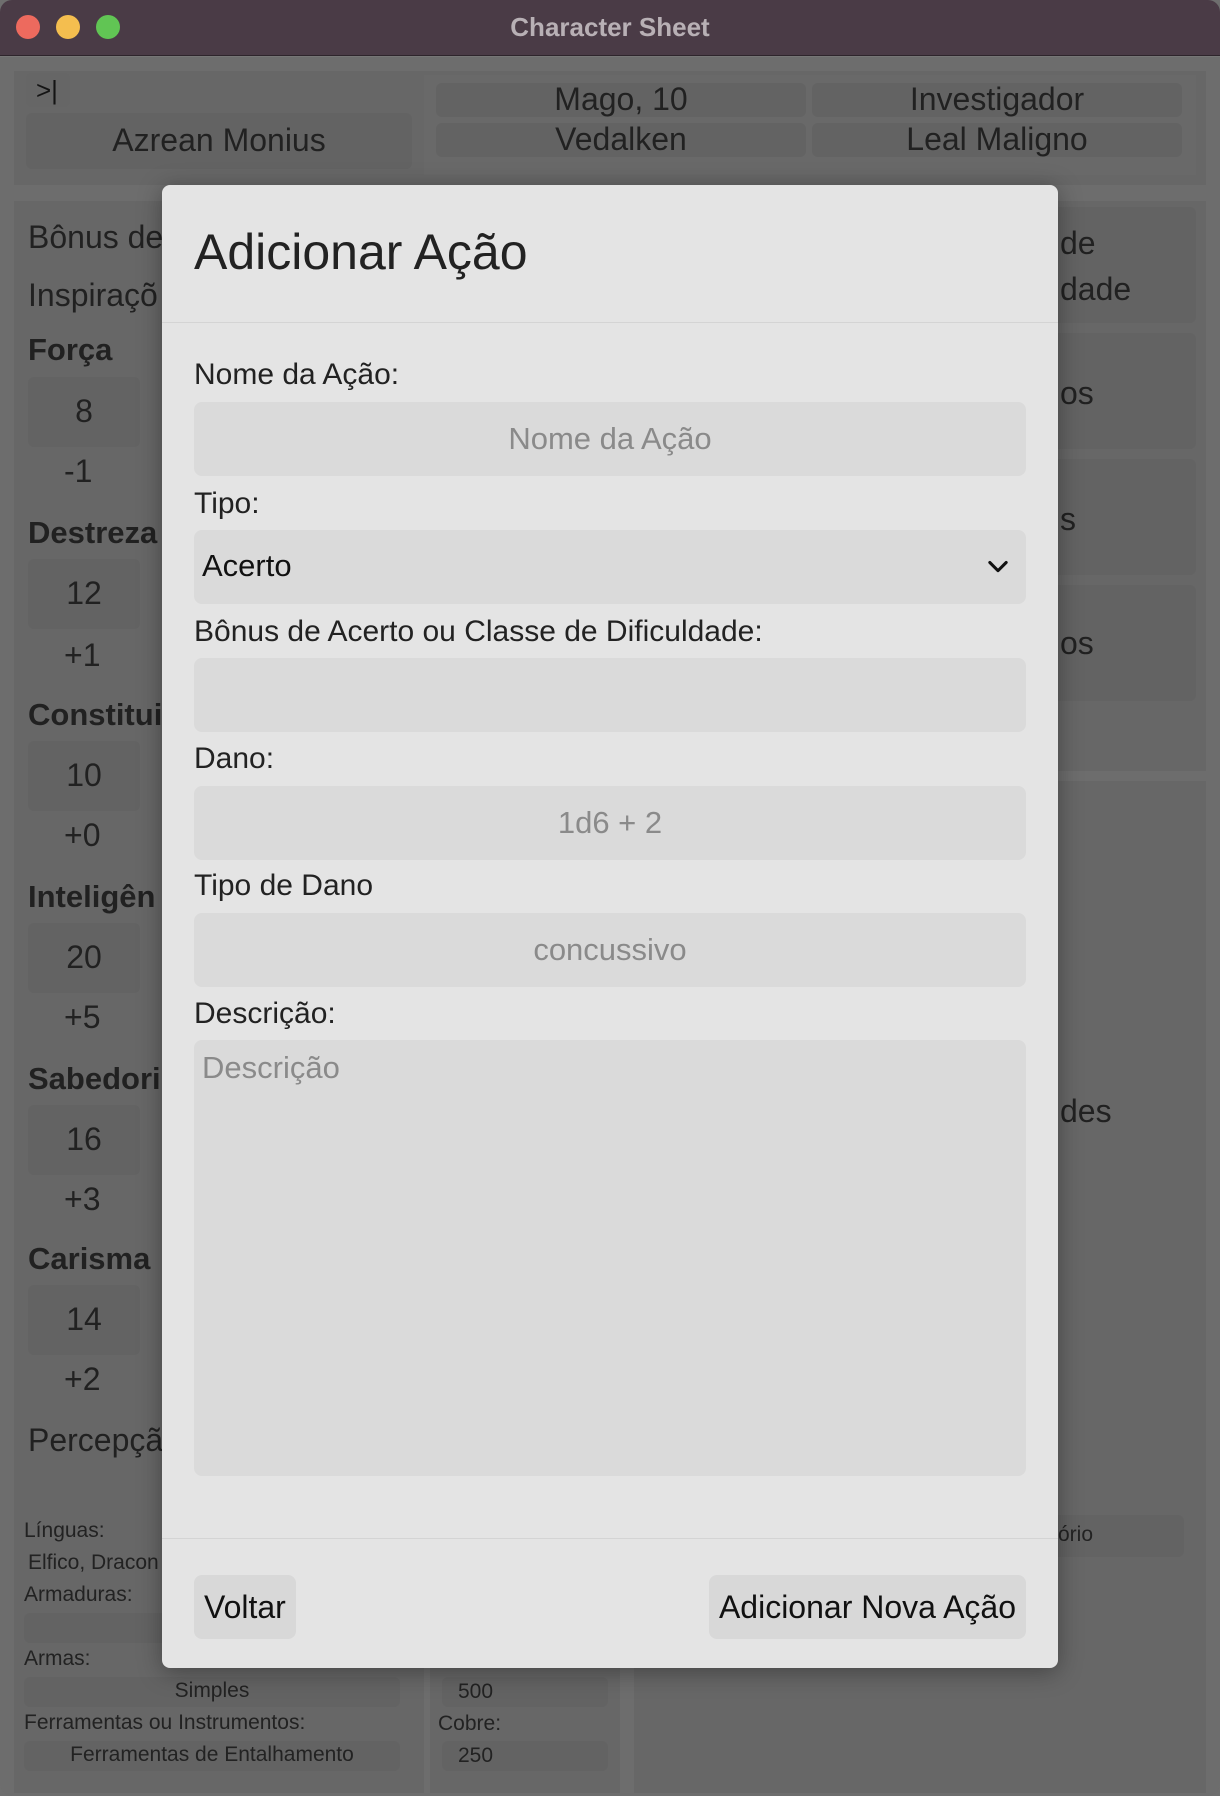 Image resolution: width=1220 pixels, height=1796 pixels. What do you see at coordinates (997, 99) in the screenshot?
I see `background: Investigador` at bounding box center [997, 99].